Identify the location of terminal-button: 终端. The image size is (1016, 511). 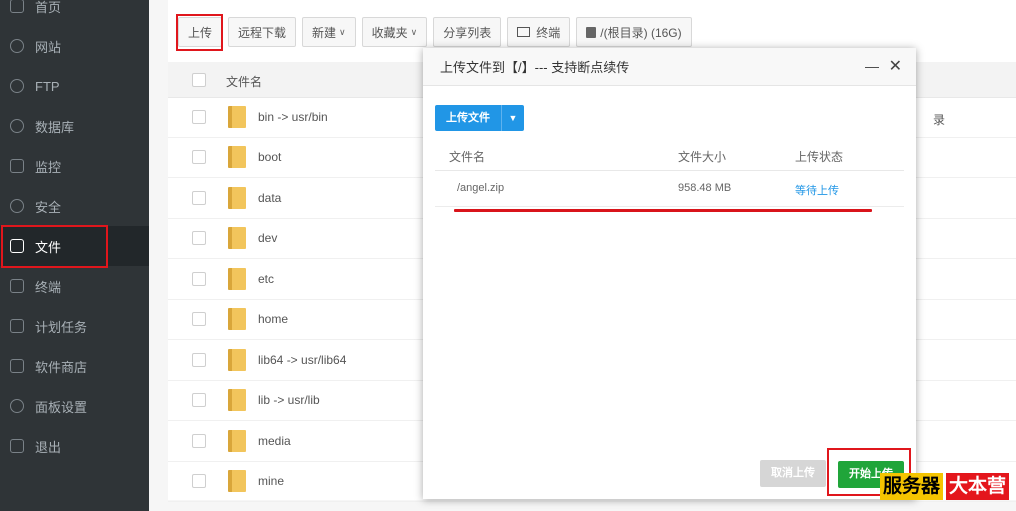
(539, 32).